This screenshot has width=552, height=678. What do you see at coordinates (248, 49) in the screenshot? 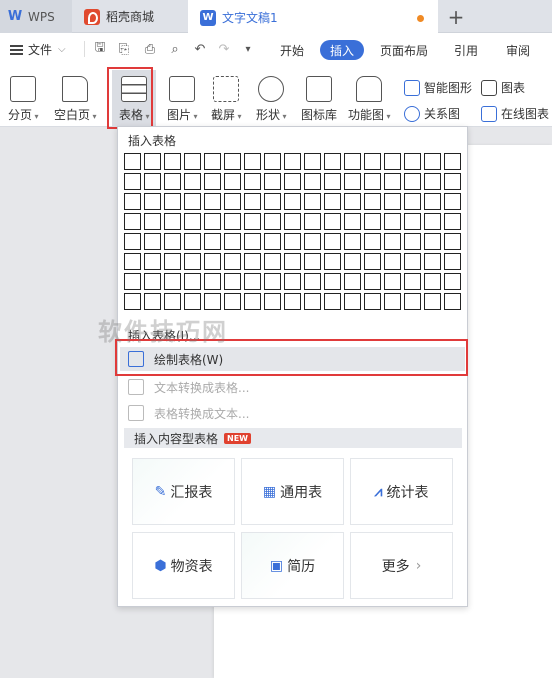
I see `quick-access-dropdown-icon: ▾` at bounding box center [248, 49].